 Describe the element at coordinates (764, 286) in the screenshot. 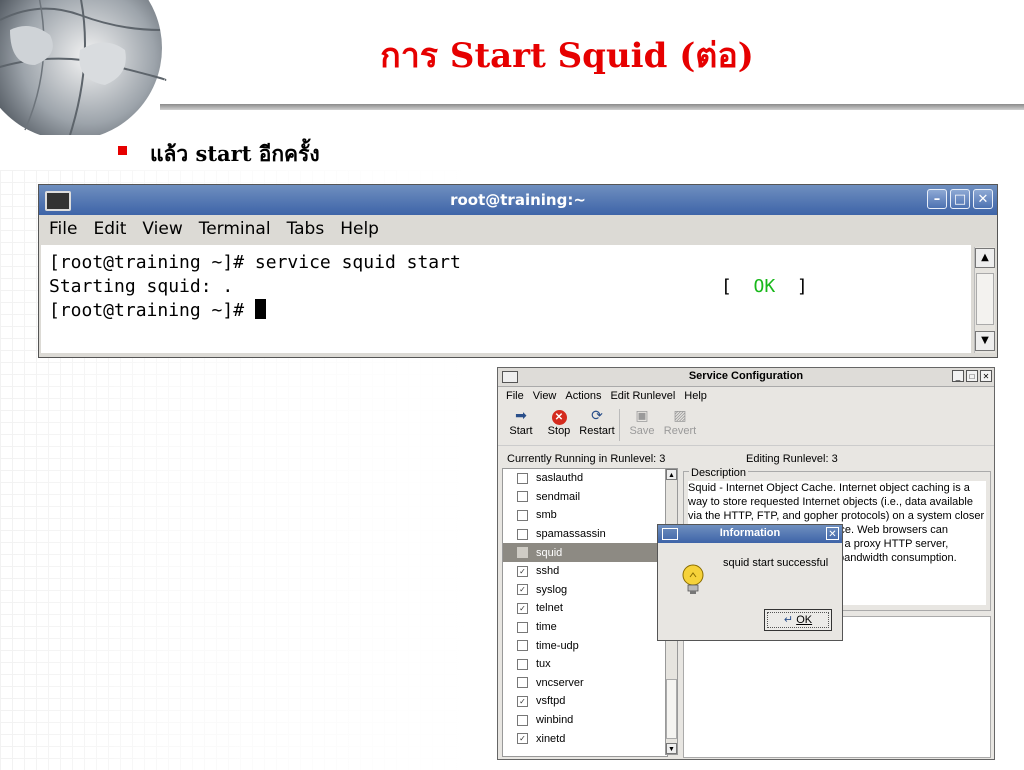

I see `status-ok-text: OK` at that location.